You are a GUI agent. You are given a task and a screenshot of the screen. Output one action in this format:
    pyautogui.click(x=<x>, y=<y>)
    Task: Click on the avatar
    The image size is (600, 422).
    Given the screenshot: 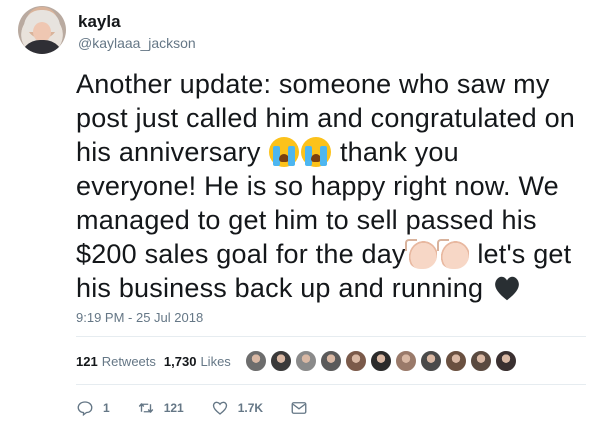 What is the action you would take?
    pyautogui.click(x=42, y=30)
    